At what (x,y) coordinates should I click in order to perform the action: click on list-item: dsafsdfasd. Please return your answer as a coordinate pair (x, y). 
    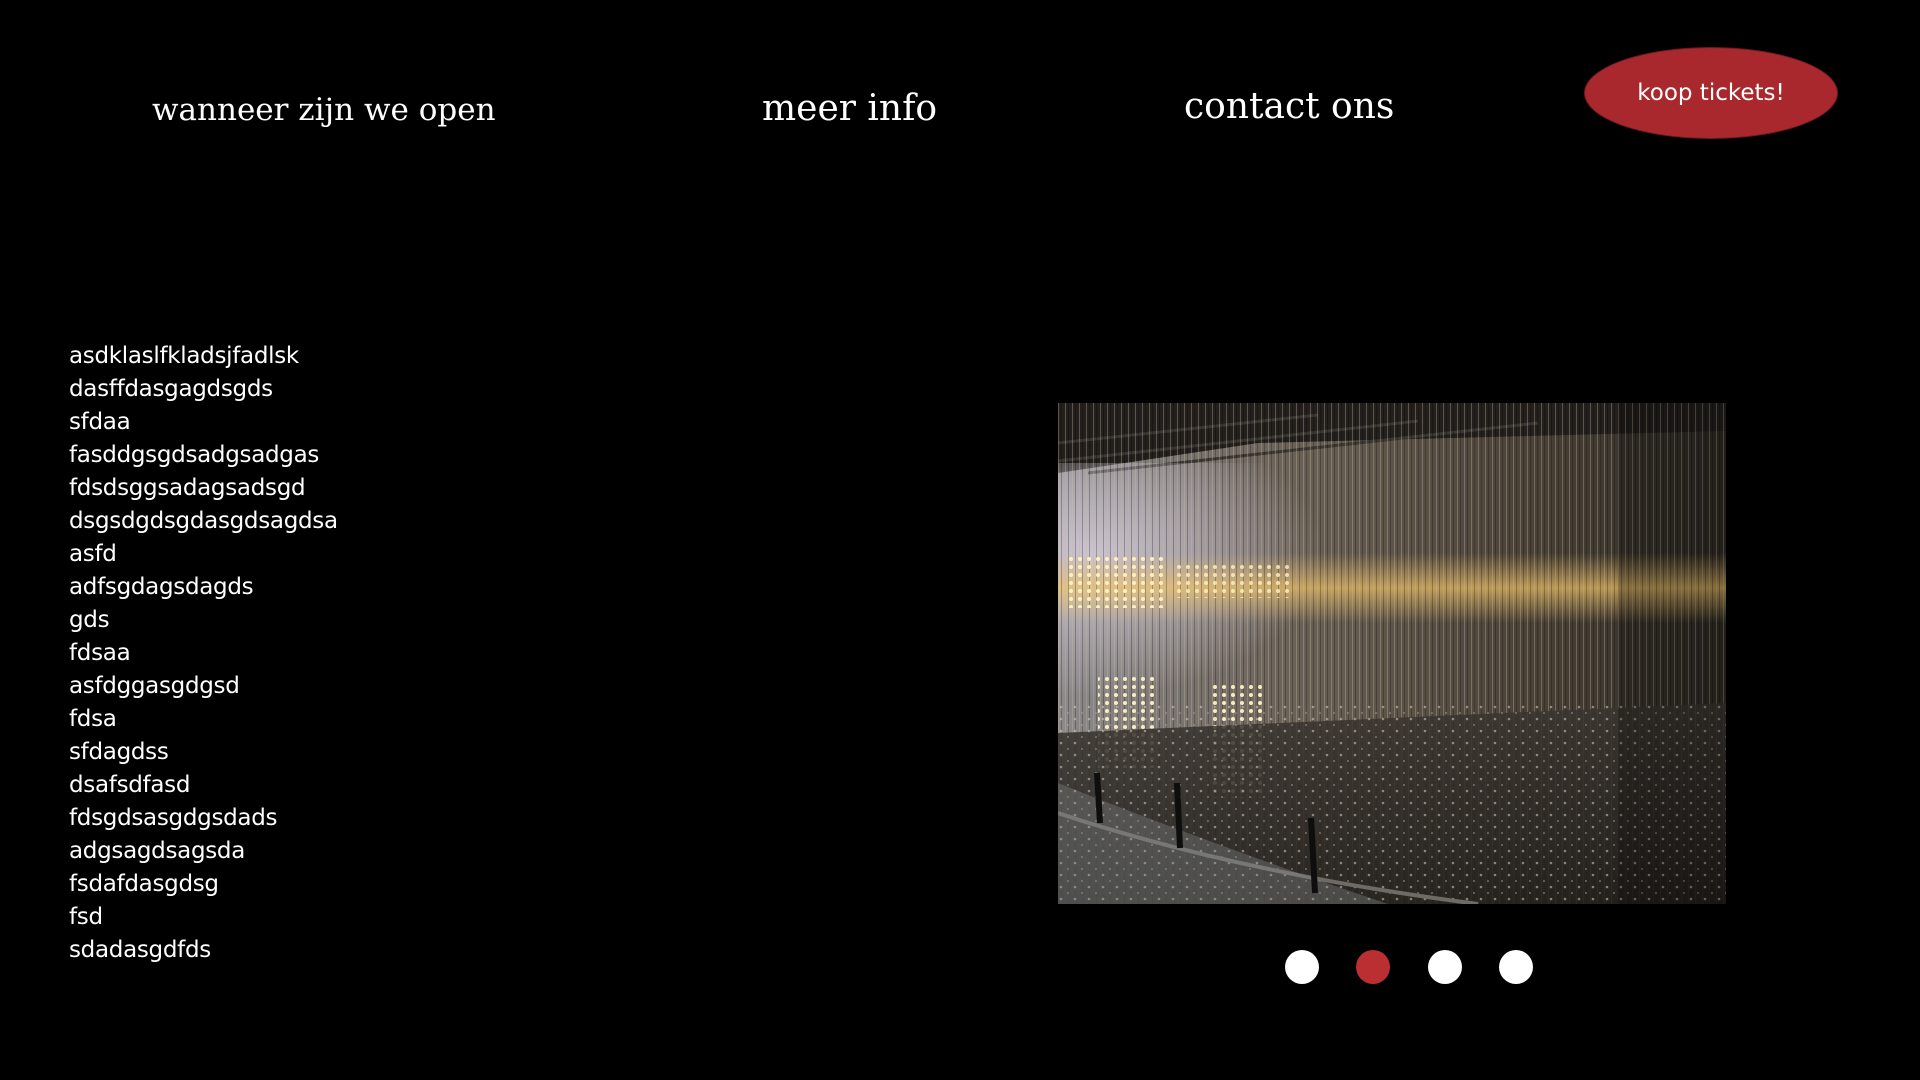
    Looking at the image, I should click on (130, 785).